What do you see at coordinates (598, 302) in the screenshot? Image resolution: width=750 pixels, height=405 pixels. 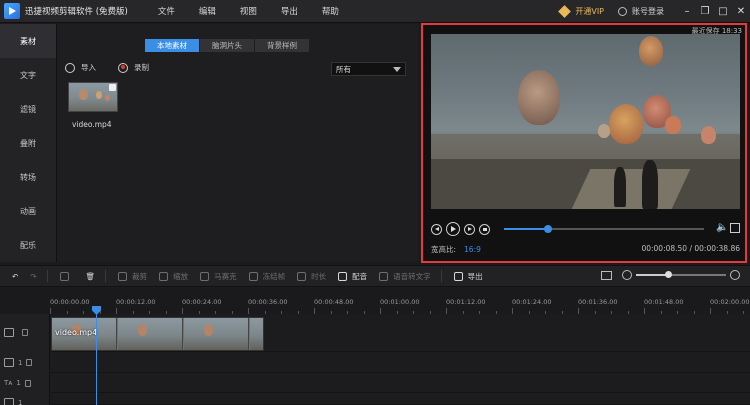 I see `ruler-label: 00:01:36.00` at bounding box center [598, 302].